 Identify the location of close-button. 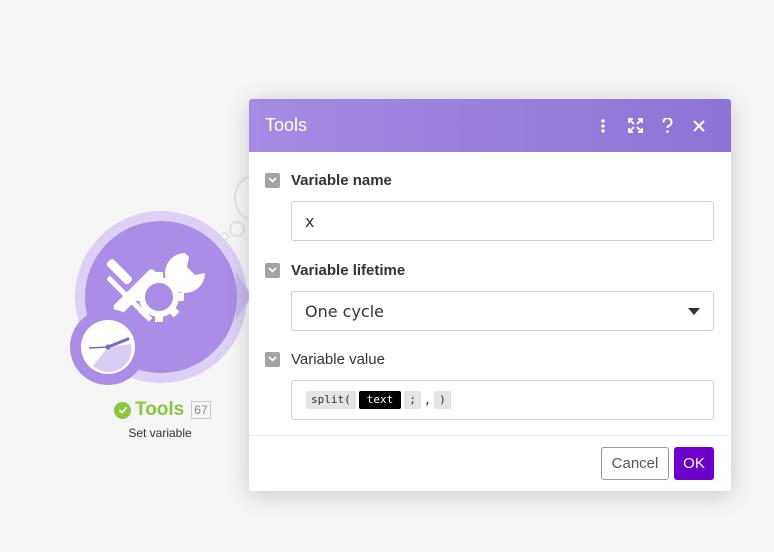
(699, 126).